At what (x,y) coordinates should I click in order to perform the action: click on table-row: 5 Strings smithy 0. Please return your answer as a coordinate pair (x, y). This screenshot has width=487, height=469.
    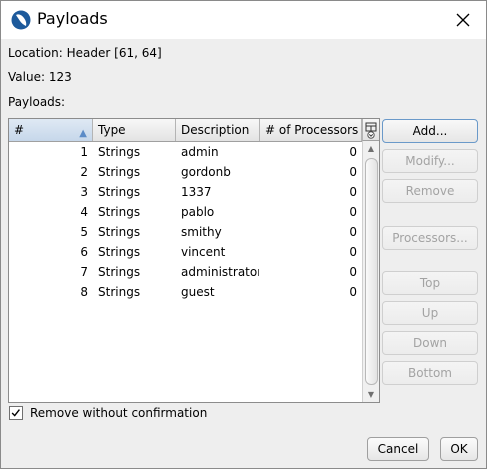
    Looking at the image, I should click on (185, 232).